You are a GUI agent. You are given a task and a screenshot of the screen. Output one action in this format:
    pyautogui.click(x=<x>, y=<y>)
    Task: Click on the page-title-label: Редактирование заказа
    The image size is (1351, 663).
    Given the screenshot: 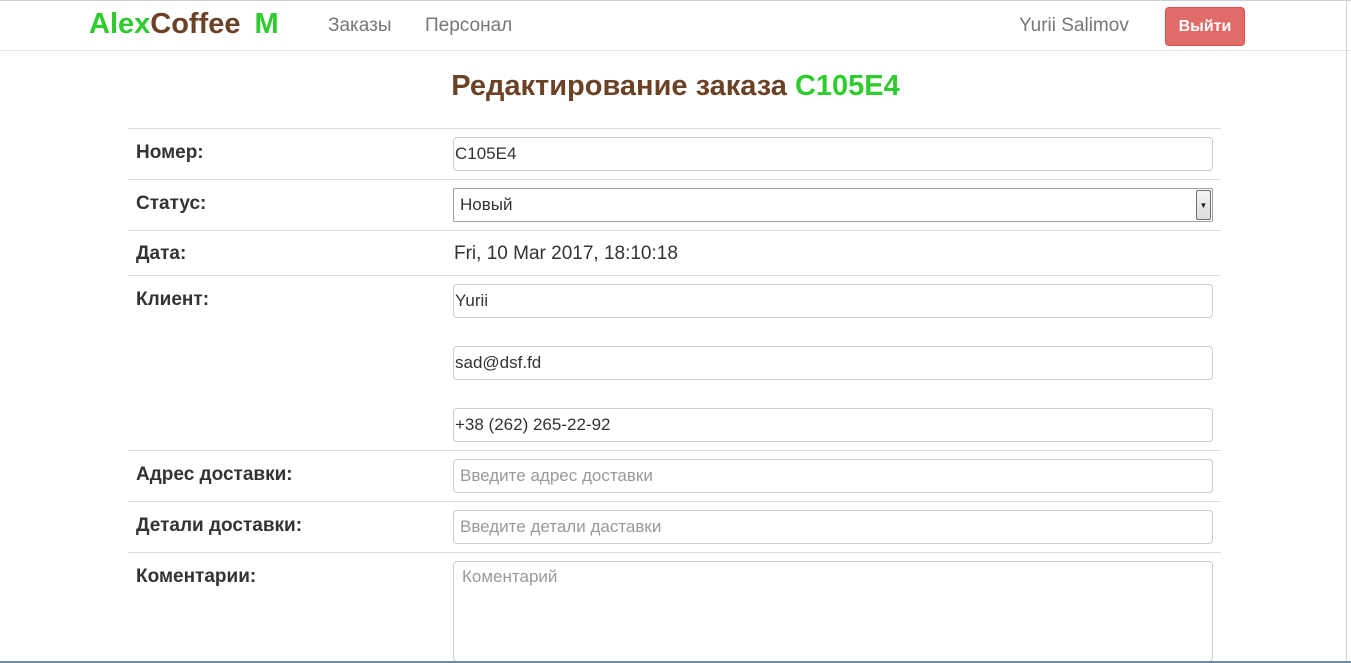 What is the action you would take?
    pyautogui.click(x=619, y=86)
    